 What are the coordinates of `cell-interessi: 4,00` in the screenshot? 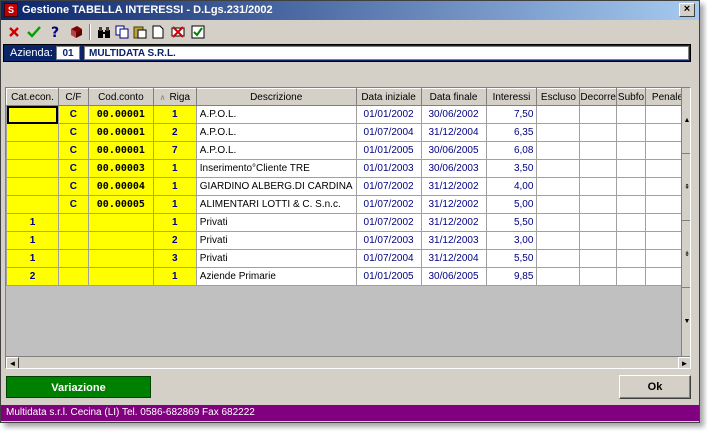 It's located at (511, 186).